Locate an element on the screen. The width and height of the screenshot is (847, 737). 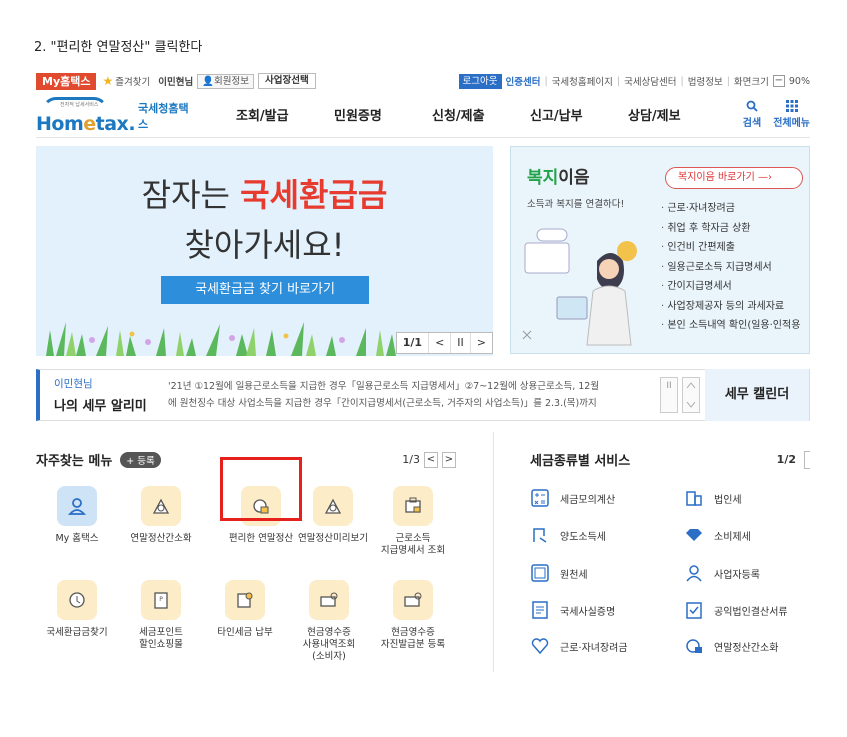
service-settlement-simplify: 연말정산간소화 is located at coordinates (731, 646).